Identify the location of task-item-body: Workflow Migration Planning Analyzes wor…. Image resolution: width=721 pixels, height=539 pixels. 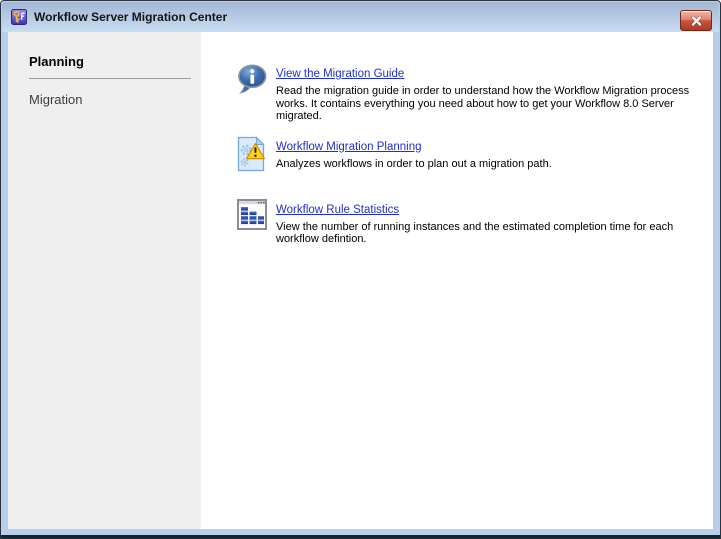
(414, 153).